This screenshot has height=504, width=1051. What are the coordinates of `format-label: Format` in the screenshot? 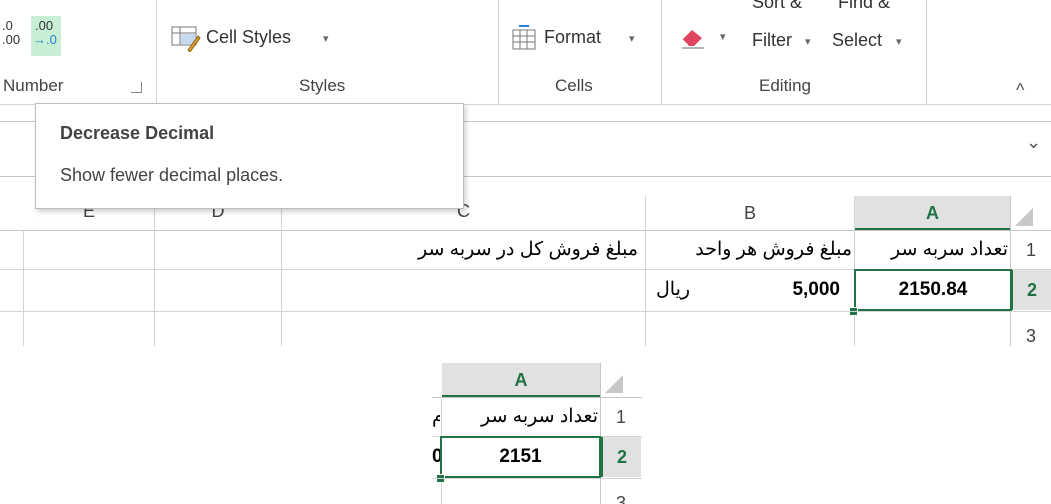 It's located at (573, 37).